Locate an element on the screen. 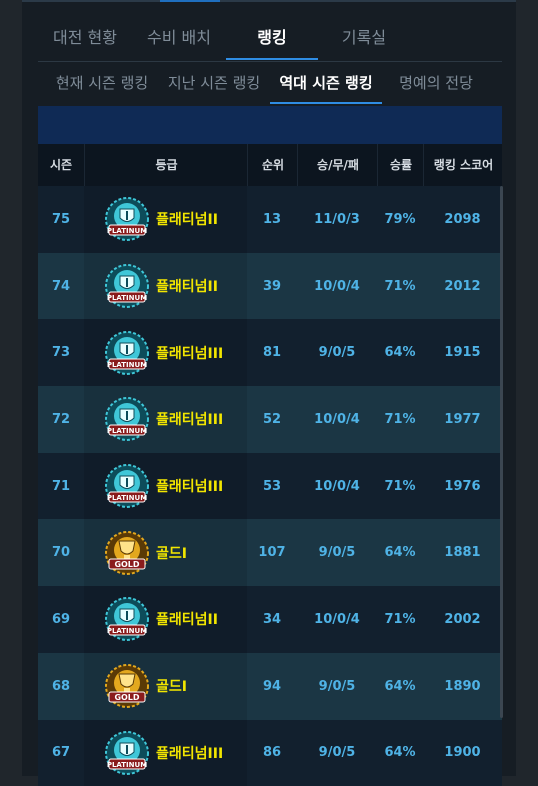 The height and width of the screenshot is (786, 538). win-rate-cell: 79% is located at coordinates (400, 219).